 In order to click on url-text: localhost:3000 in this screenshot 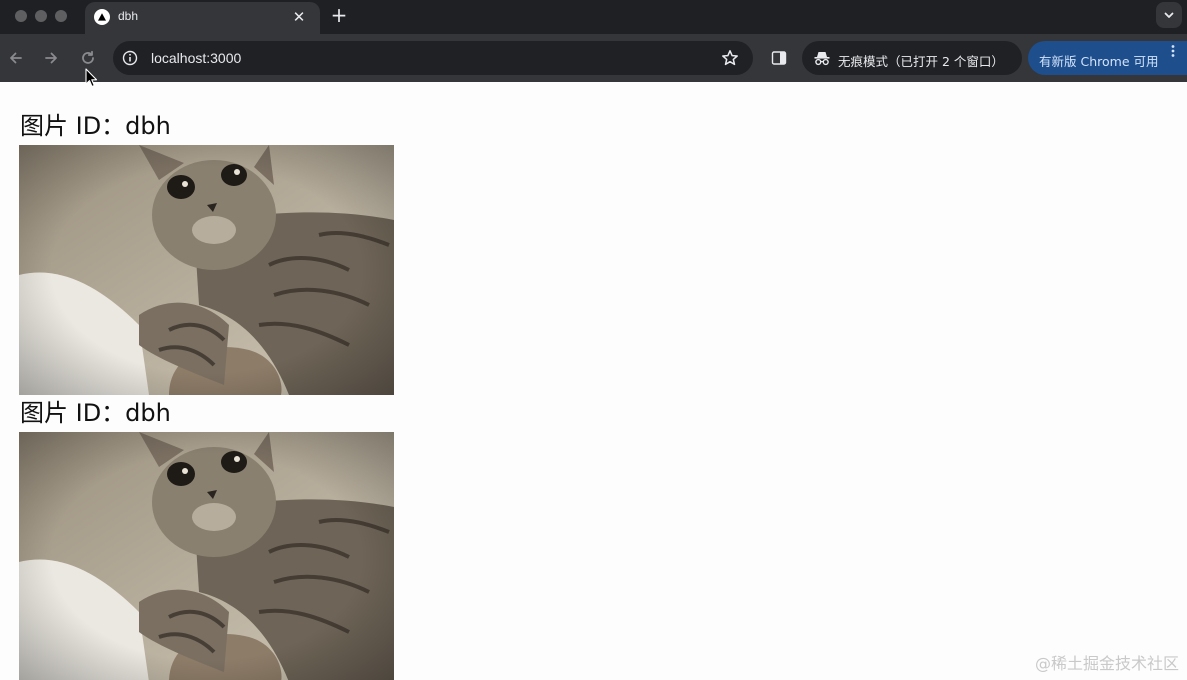, I will do `click(196, 58)`.